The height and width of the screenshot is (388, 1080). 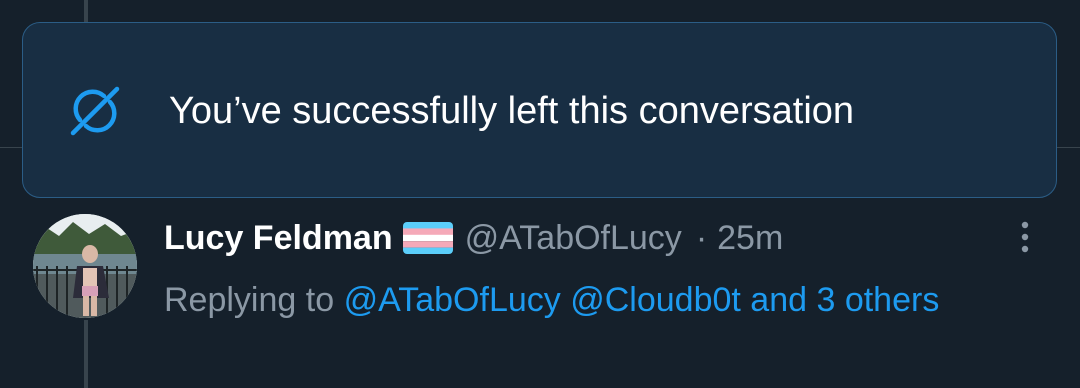 What do you see at coordinates (452, 300) in the screenshot?
I see `mention-link: @ATabOfLucy` at bounding box center [452, 300].